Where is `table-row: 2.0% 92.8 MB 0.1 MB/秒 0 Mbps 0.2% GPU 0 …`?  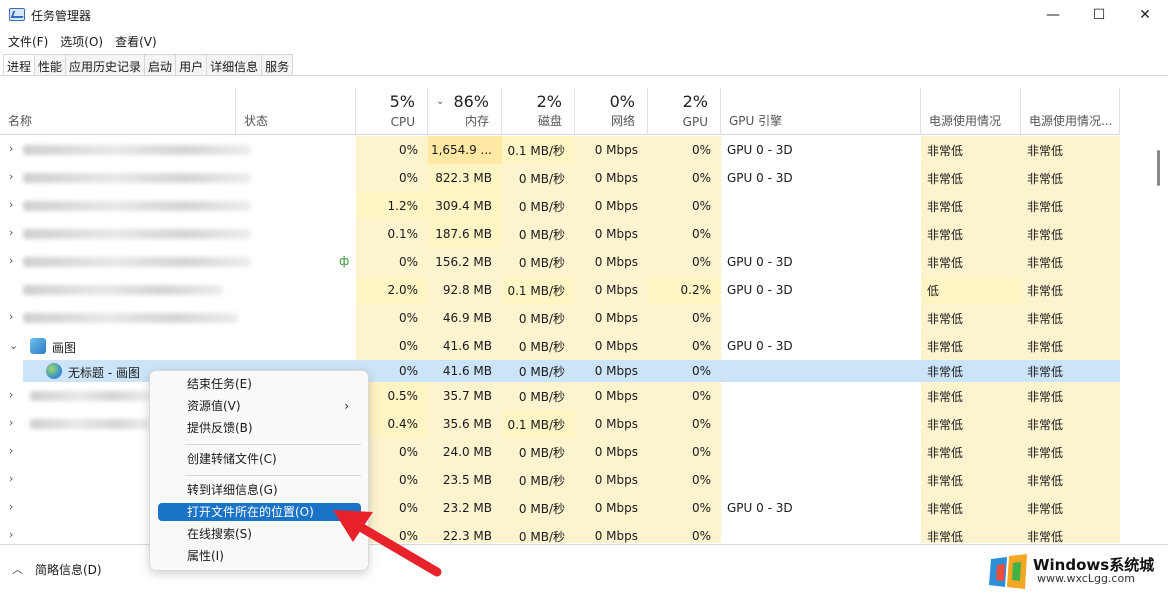
table-row: 2.0% 92.8 MB 0.1 MB/秒 0 Mbps 0.2% GPU 0 … is located at coordinates (560, 290).